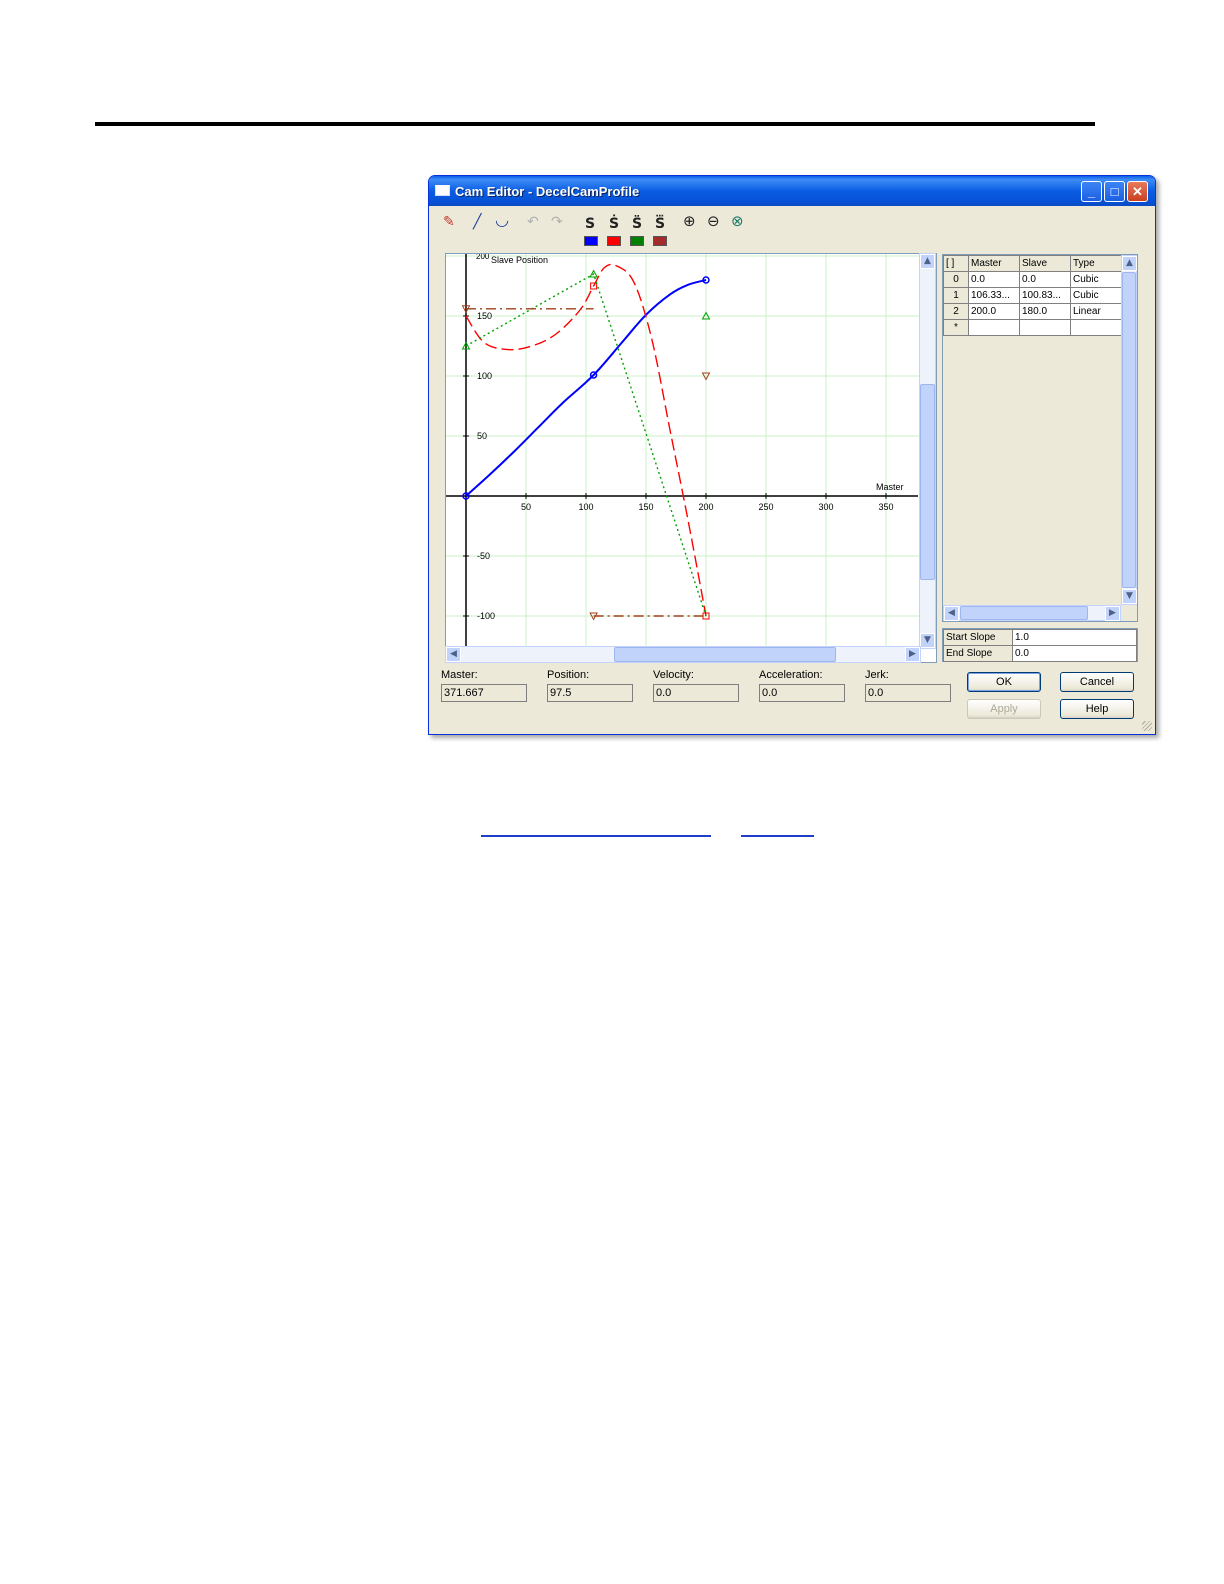 Image resolution: width=1224 pixels, height=1584 pixels. Describe the element at coordinates (1137, 191) in the screenshot. I see `close-button: ✕` at that location.